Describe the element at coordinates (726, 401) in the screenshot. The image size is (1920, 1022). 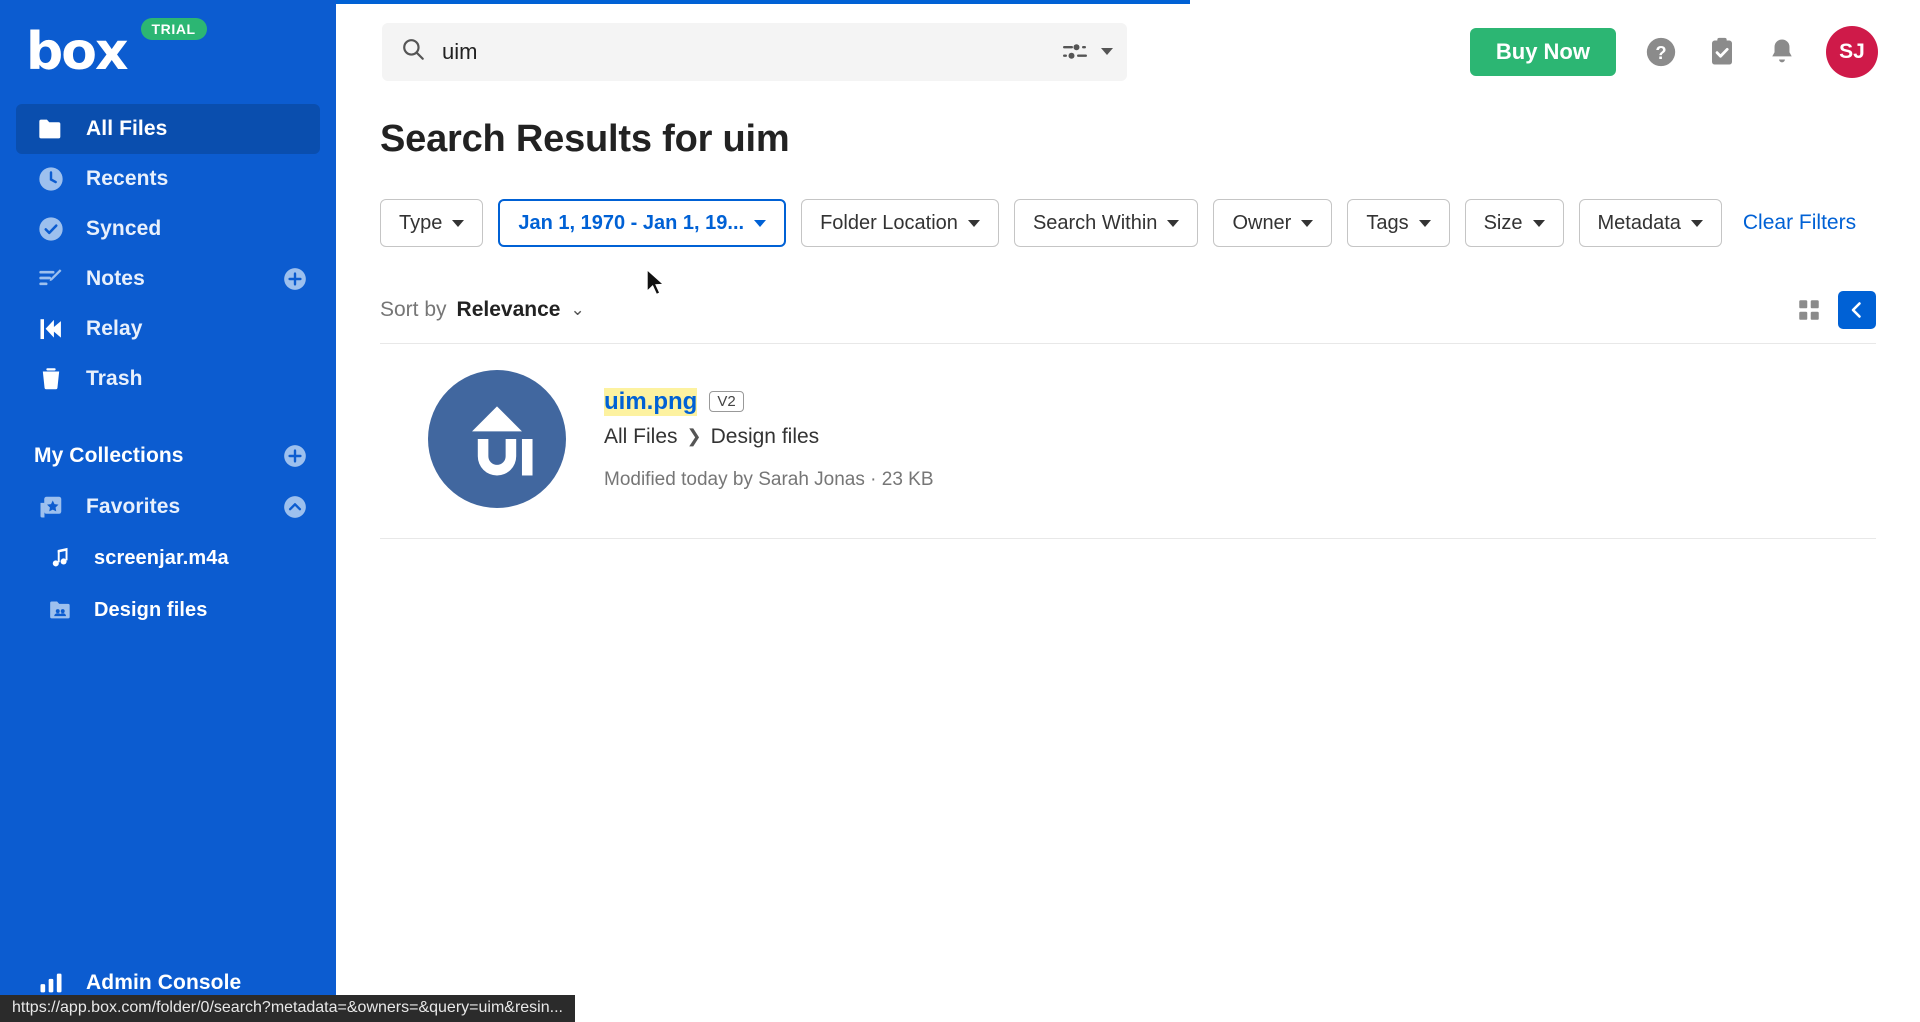
I see `version-badge: V2` at that location.